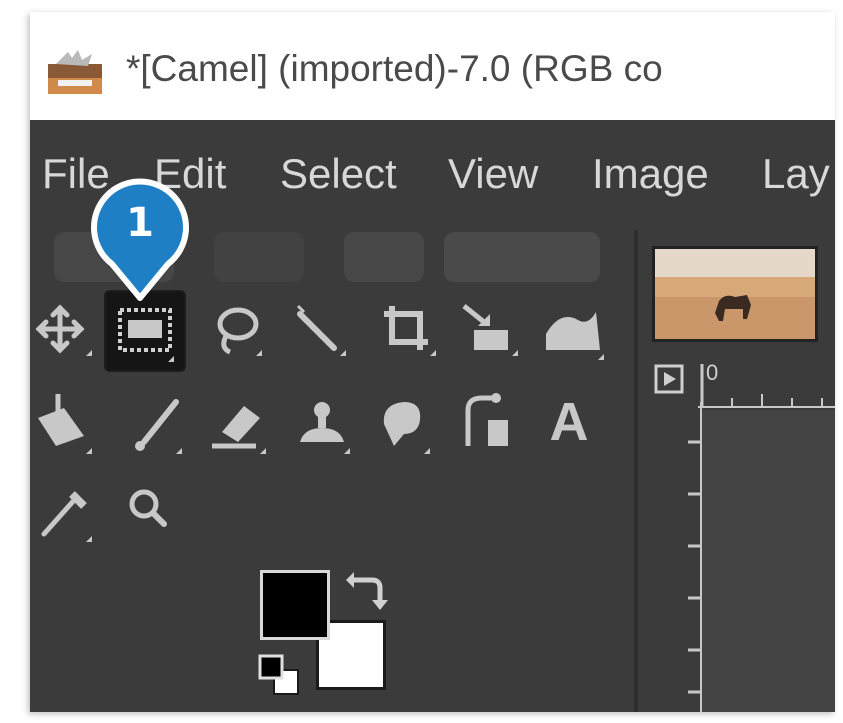  Describe the element at coordinates (768, 561) in the screenshot. I see `image-canvas` at that location.